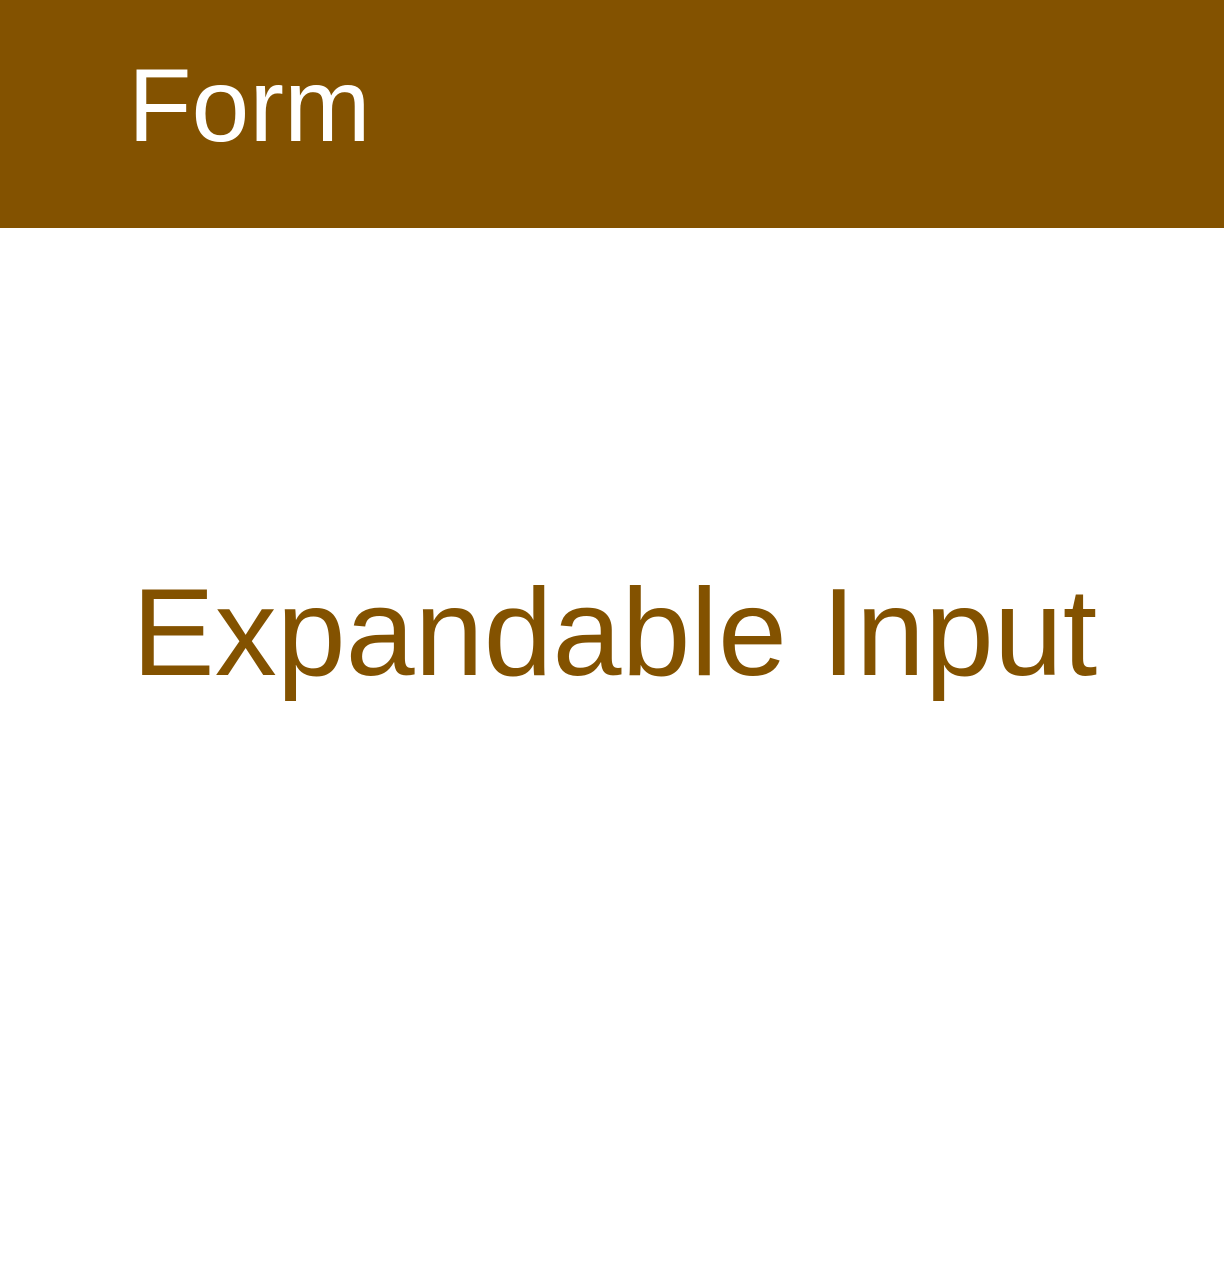 This screenshot has width=1224, height=1264. I want to click on component-title: Expandable Input, so click(615, 633).